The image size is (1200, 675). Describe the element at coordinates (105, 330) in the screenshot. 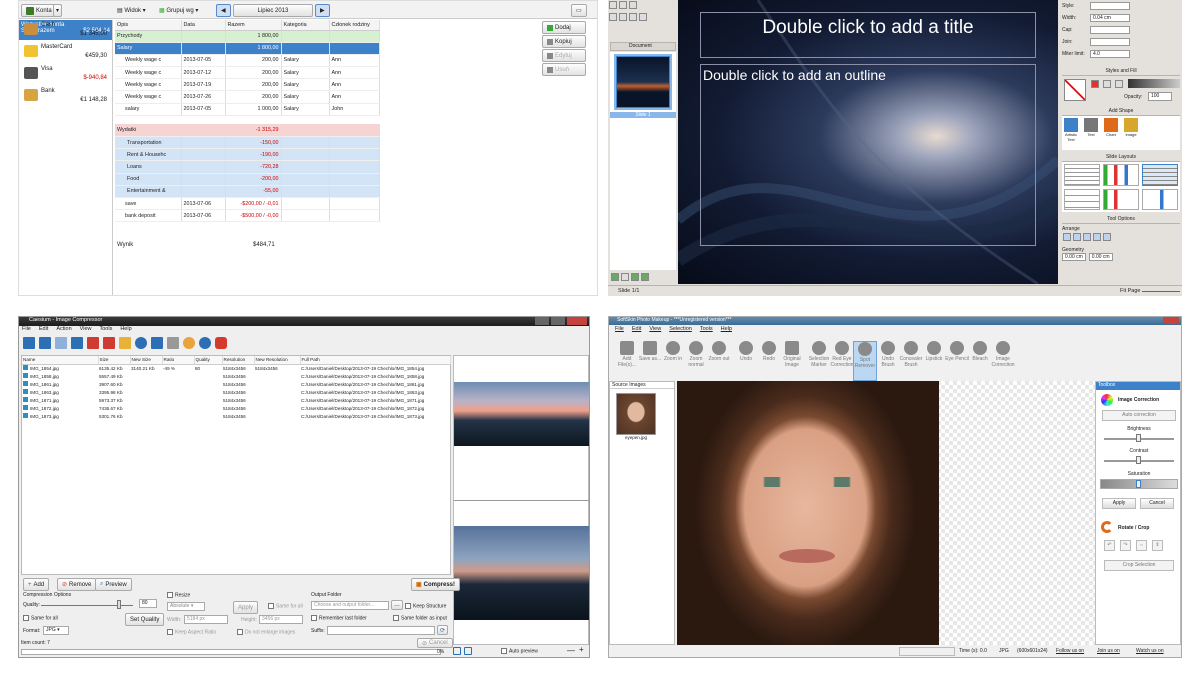

I see `menu-item: Tools` at that location.